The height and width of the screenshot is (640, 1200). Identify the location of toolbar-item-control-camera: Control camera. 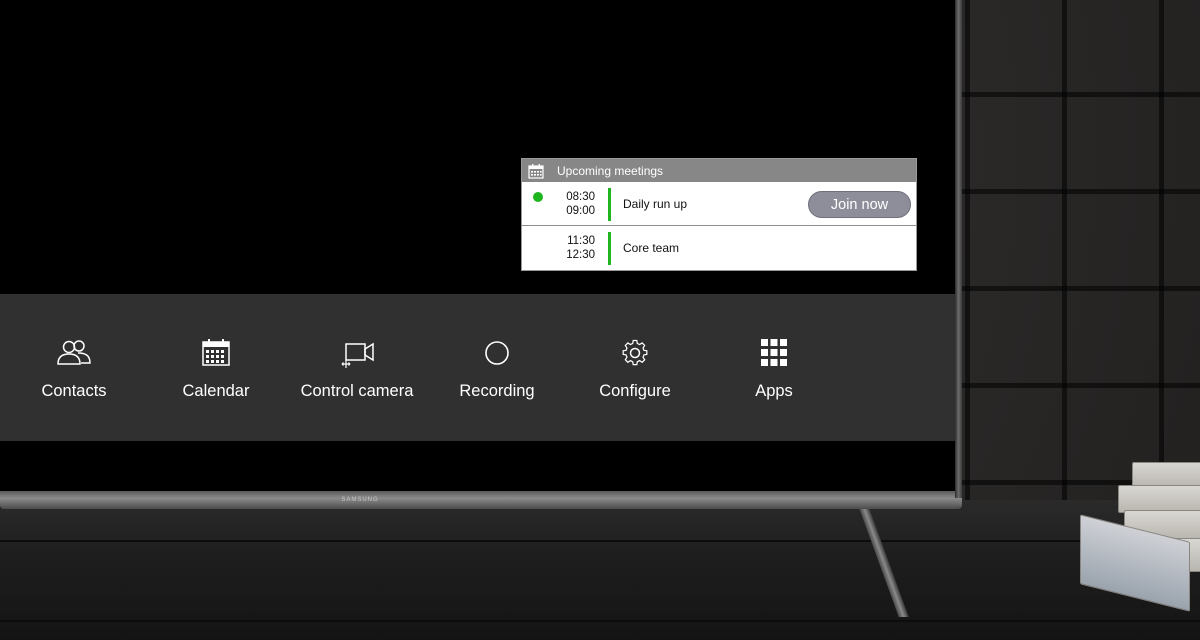
(357, 367).